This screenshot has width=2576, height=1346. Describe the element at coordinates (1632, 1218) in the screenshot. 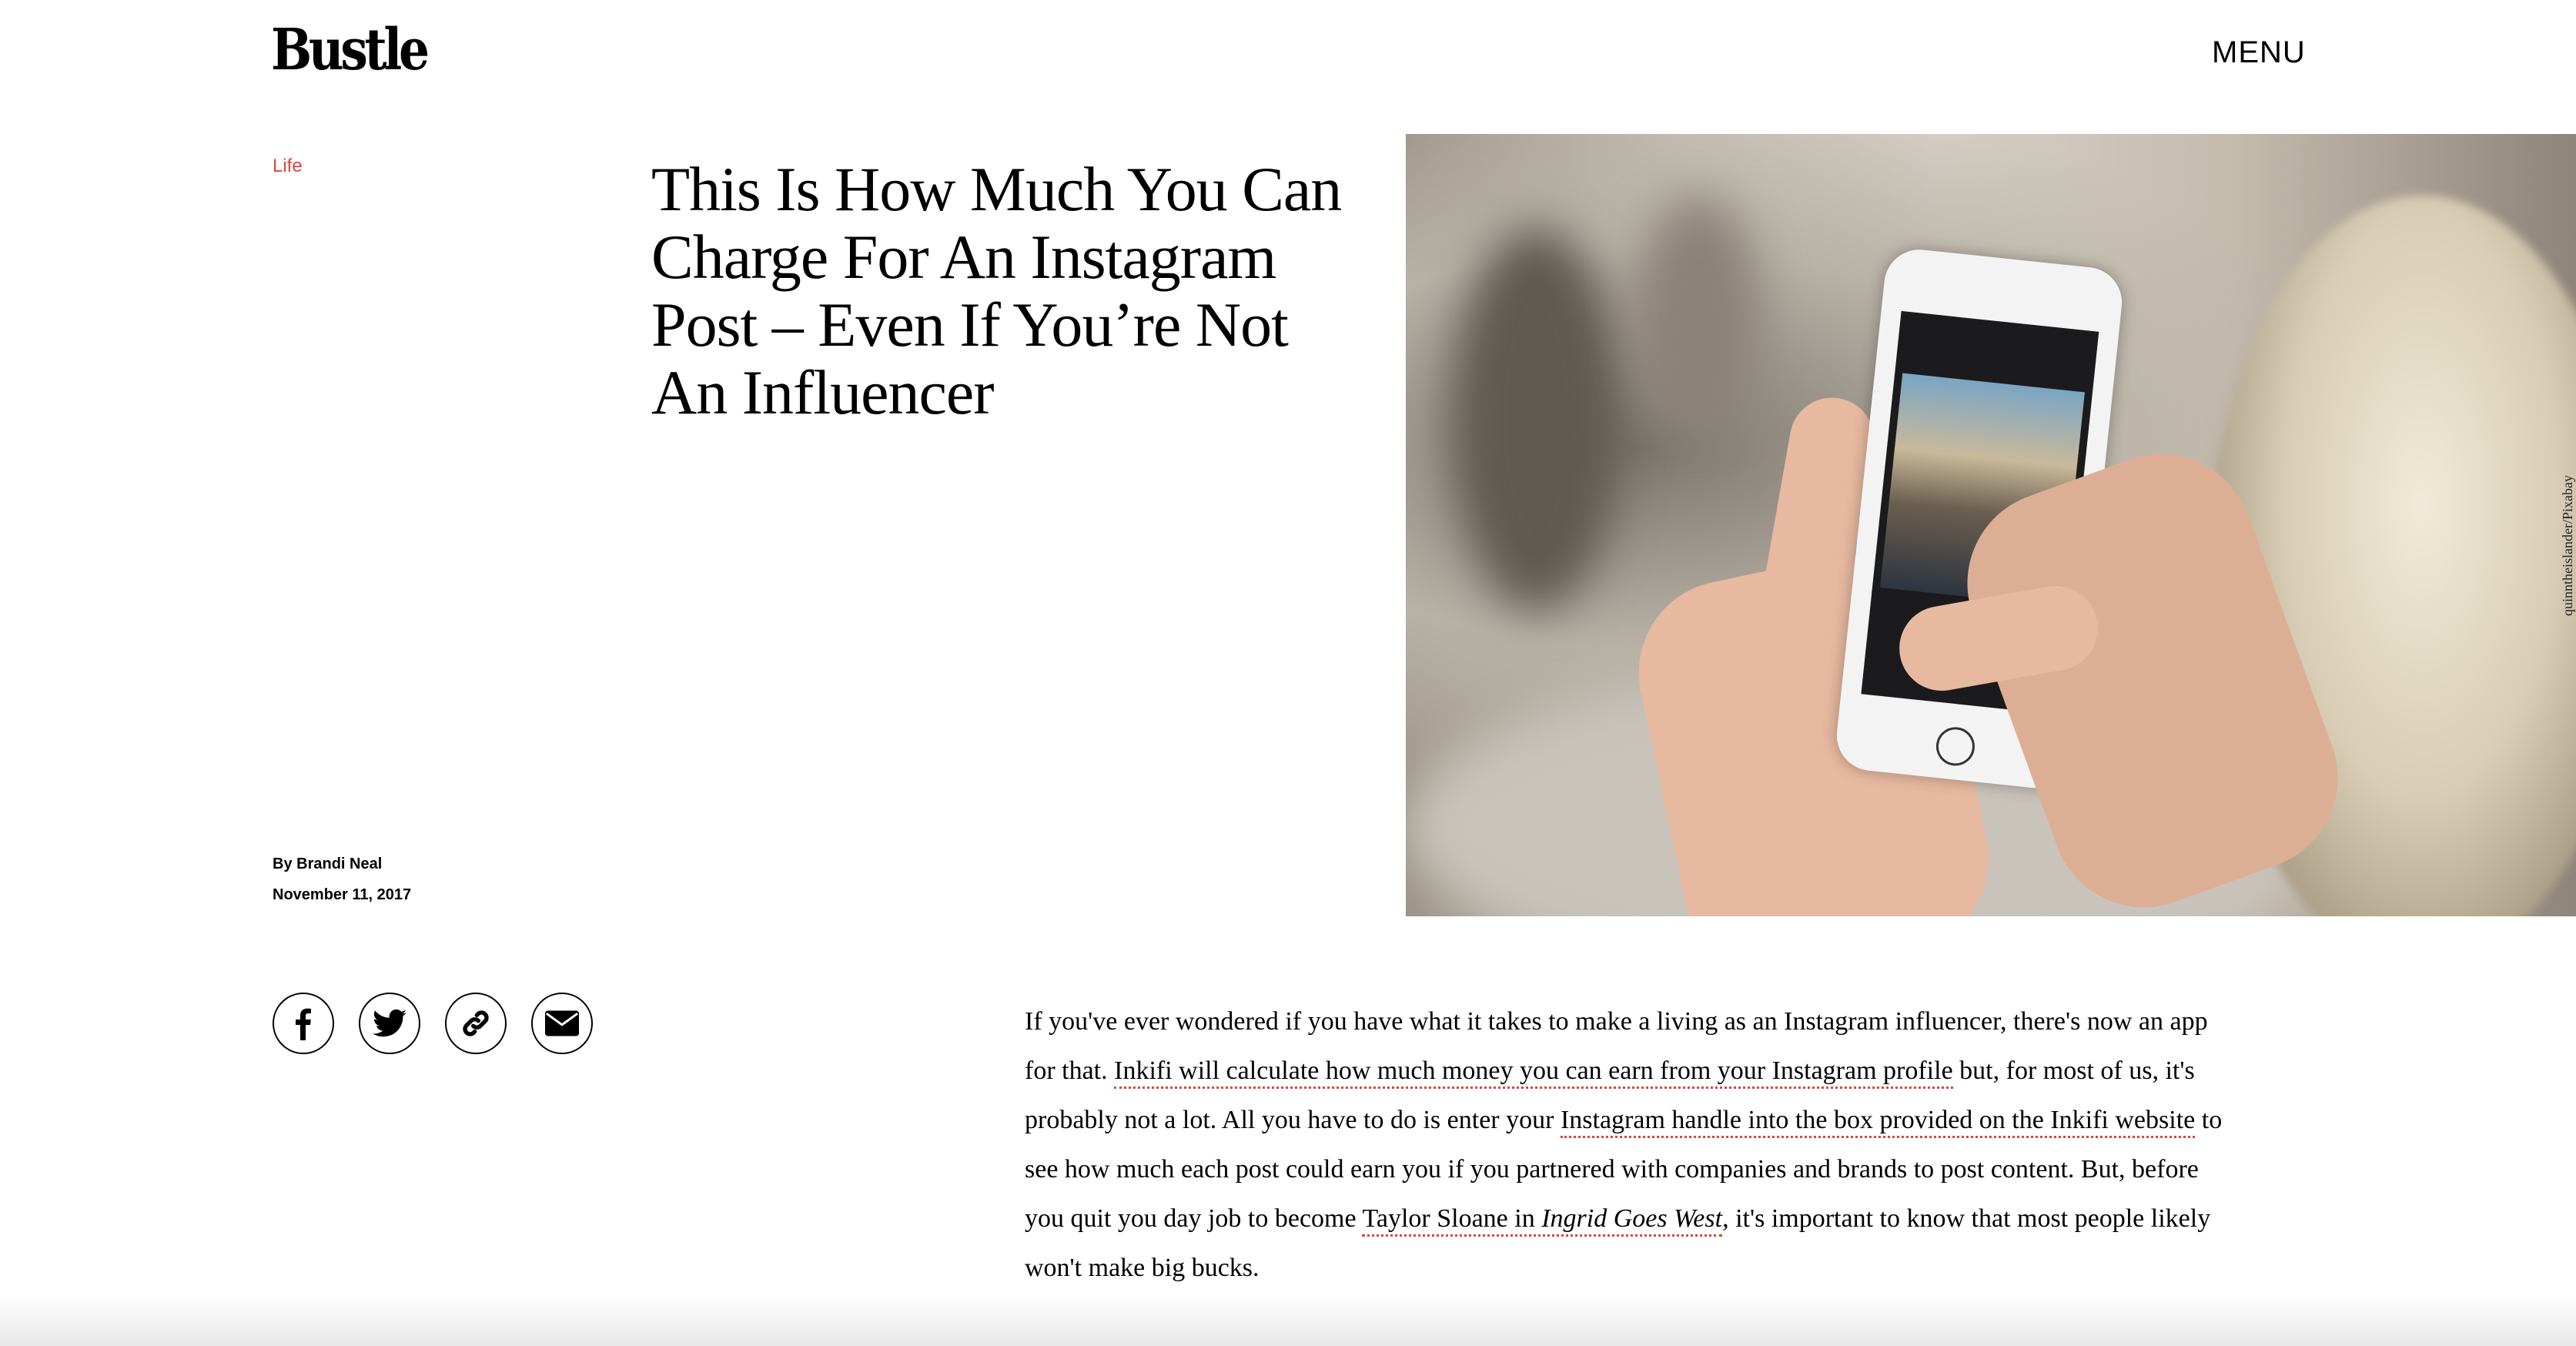

I see `link-title-italic: Ingrid Goes West` at that location.